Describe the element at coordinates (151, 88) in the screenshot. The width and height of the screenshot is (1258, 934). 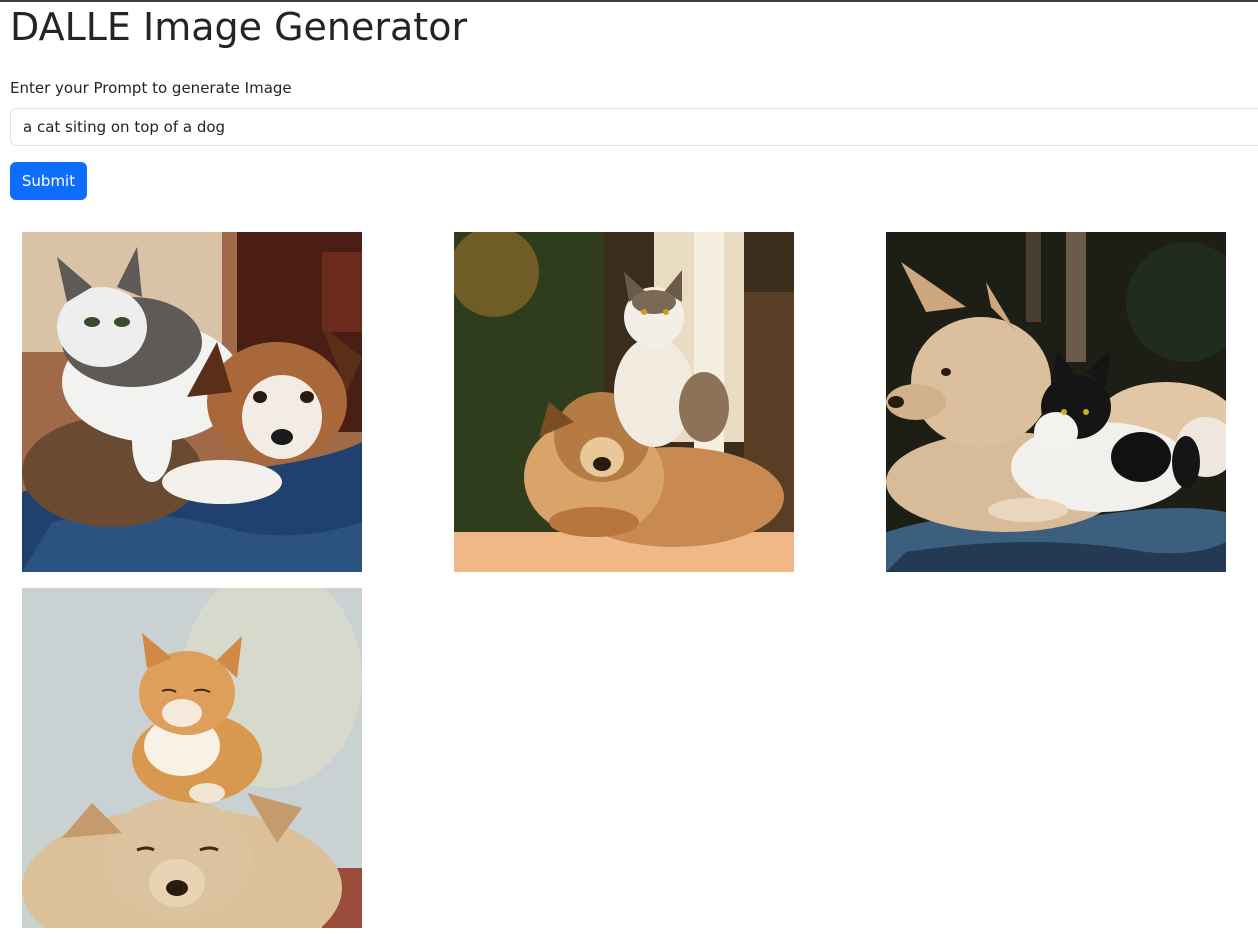
I see `prompt-label: Enter your Prompt to generate Image` at that location.